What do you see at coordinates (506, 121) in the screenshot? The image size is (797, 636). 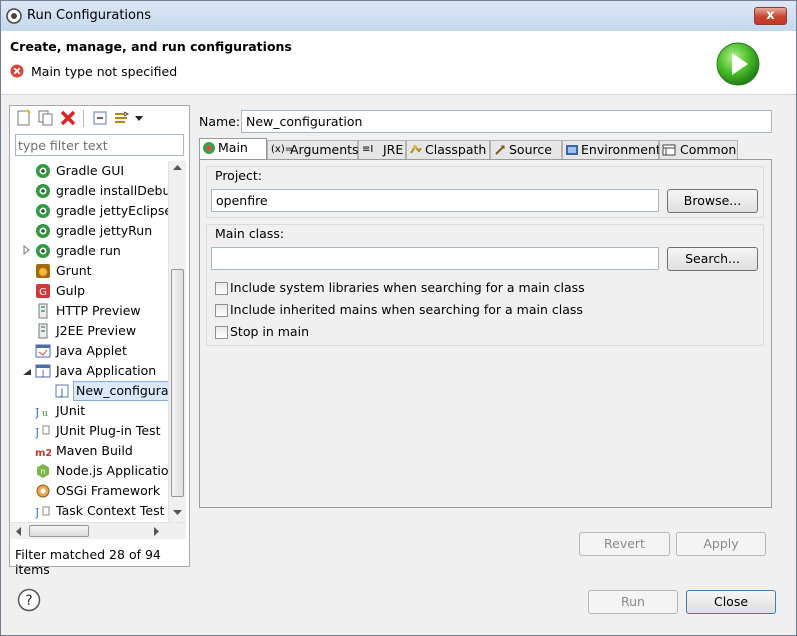 I see `name-field: New_configuration` at bounding box center [506, 121].